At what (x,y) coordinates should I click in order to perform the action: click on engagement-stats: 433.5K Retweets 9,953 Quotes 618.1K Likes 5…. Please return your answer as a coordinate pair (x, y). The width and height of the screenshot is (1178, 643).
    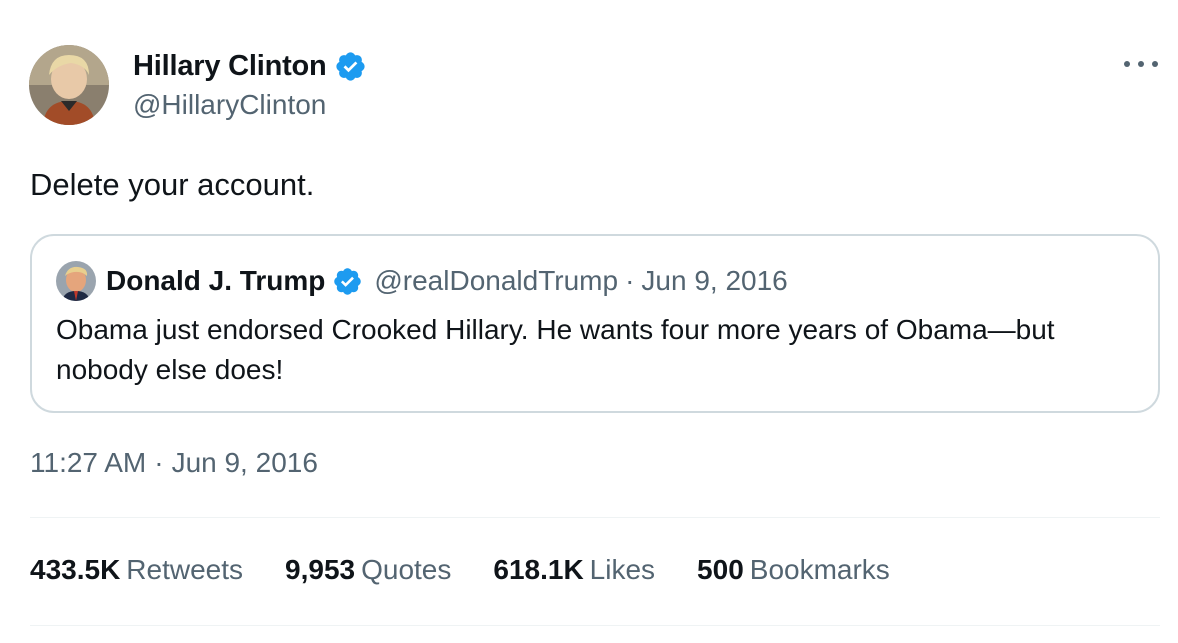
    Looking at the image, I should click on (481, 570).